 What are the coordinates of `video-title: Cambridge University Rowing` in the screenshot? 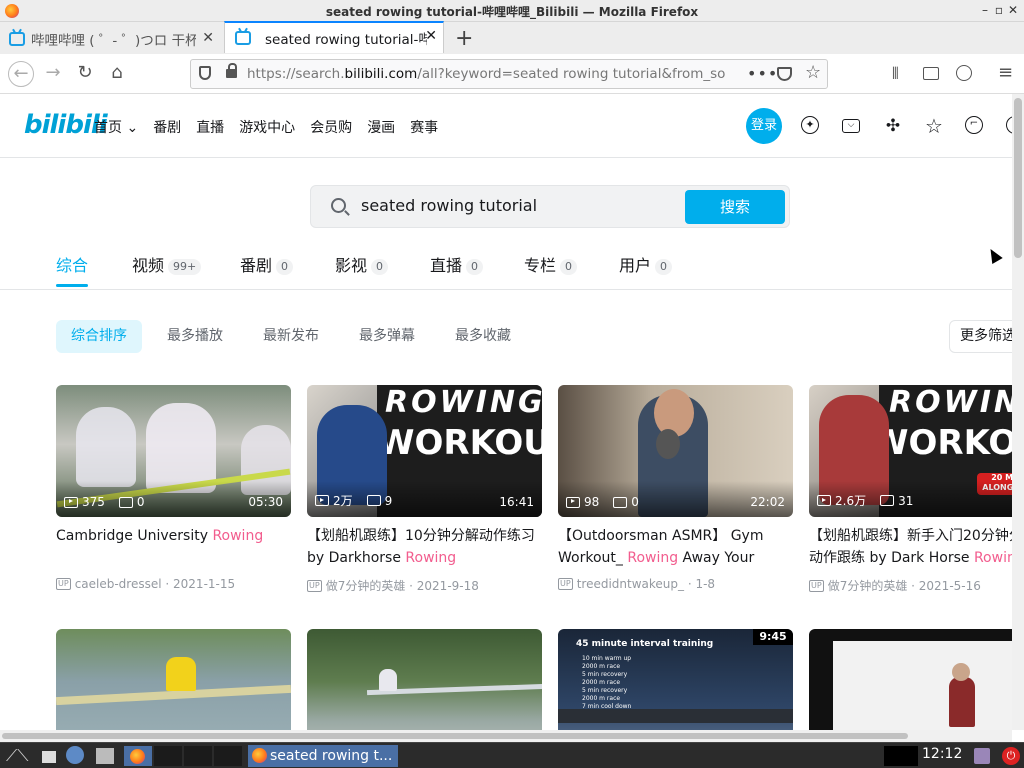 It's located at (173, 547).